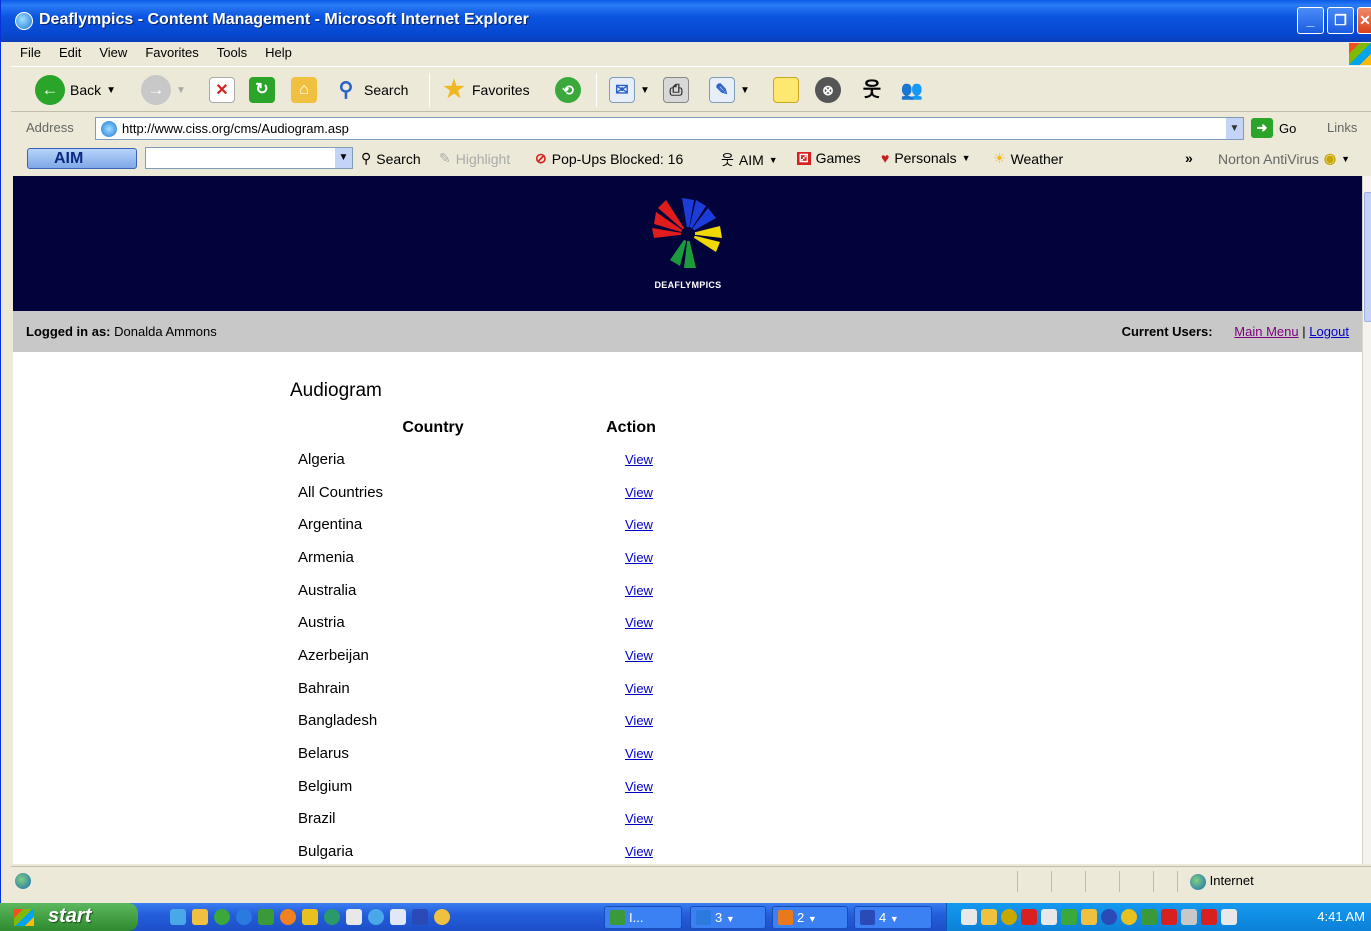 The width and height of the screenshot is (1371, 931). Describe the element at coordinates (109, 129) in the screenshot. I see `page-icon` at that location.